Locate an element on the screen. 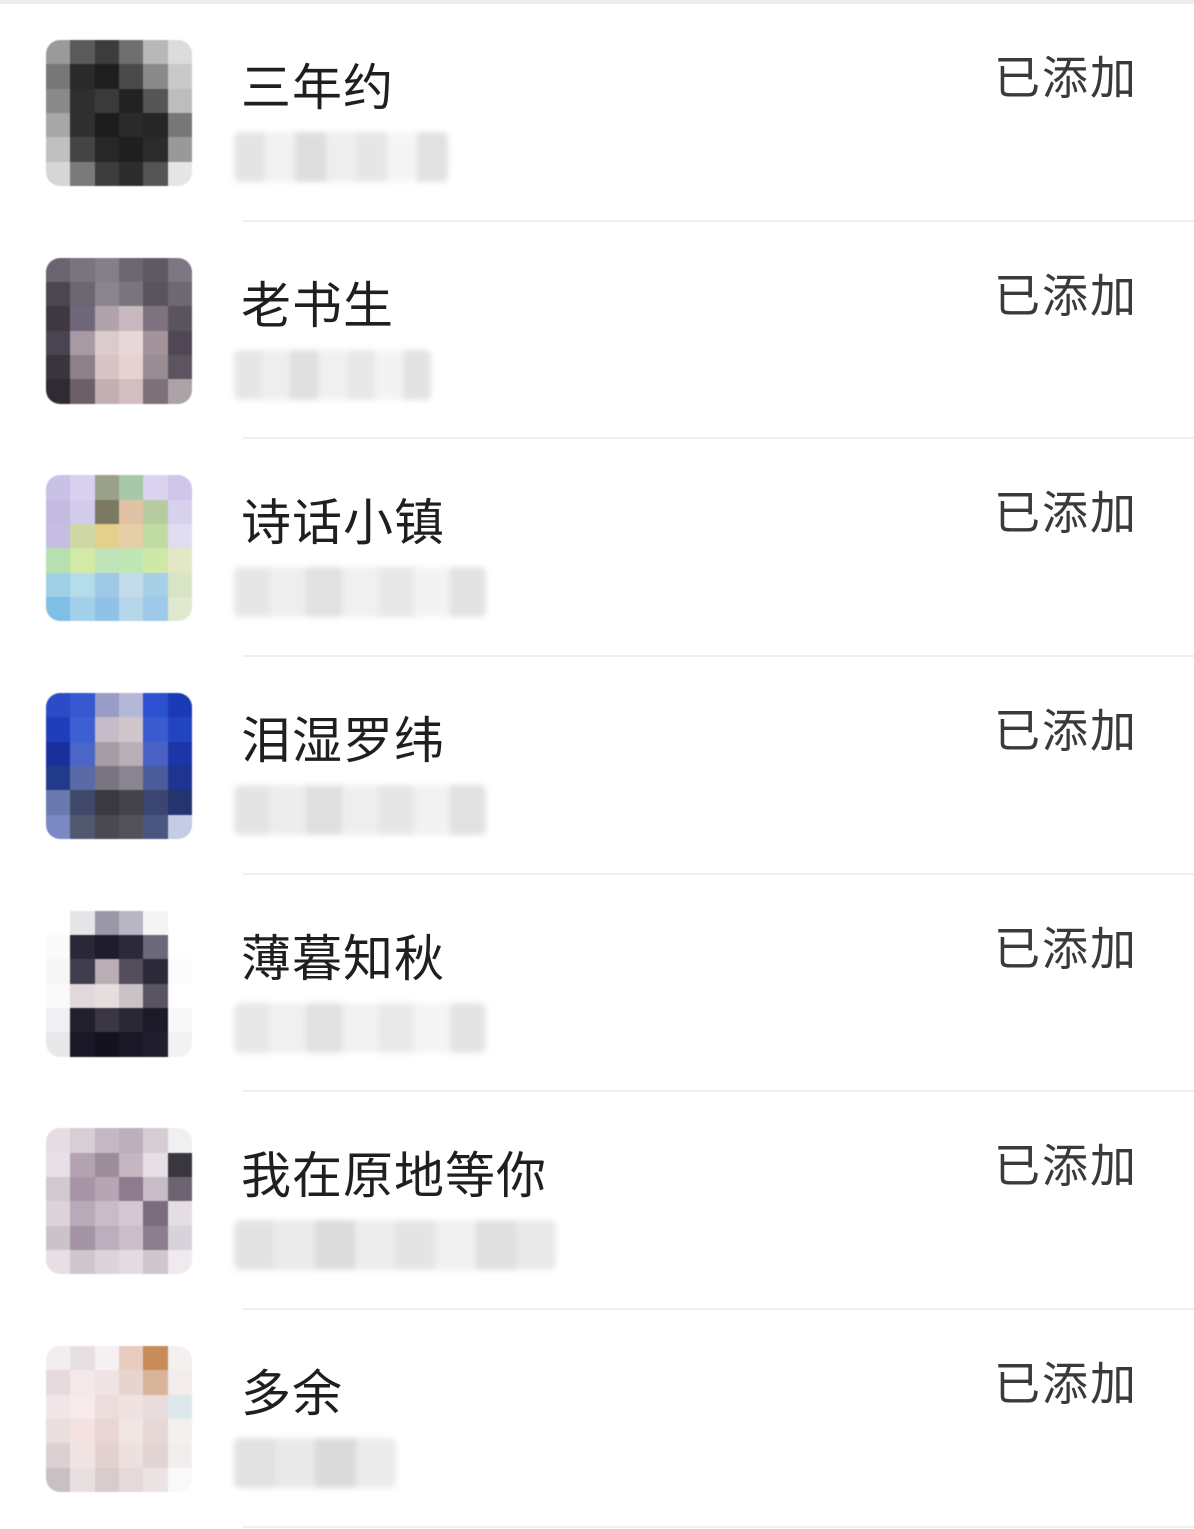 The height and width of the screenshot is (1529, 1194). list-item: 我在原地等你 已添加 is located at coordinates (597, 1201).